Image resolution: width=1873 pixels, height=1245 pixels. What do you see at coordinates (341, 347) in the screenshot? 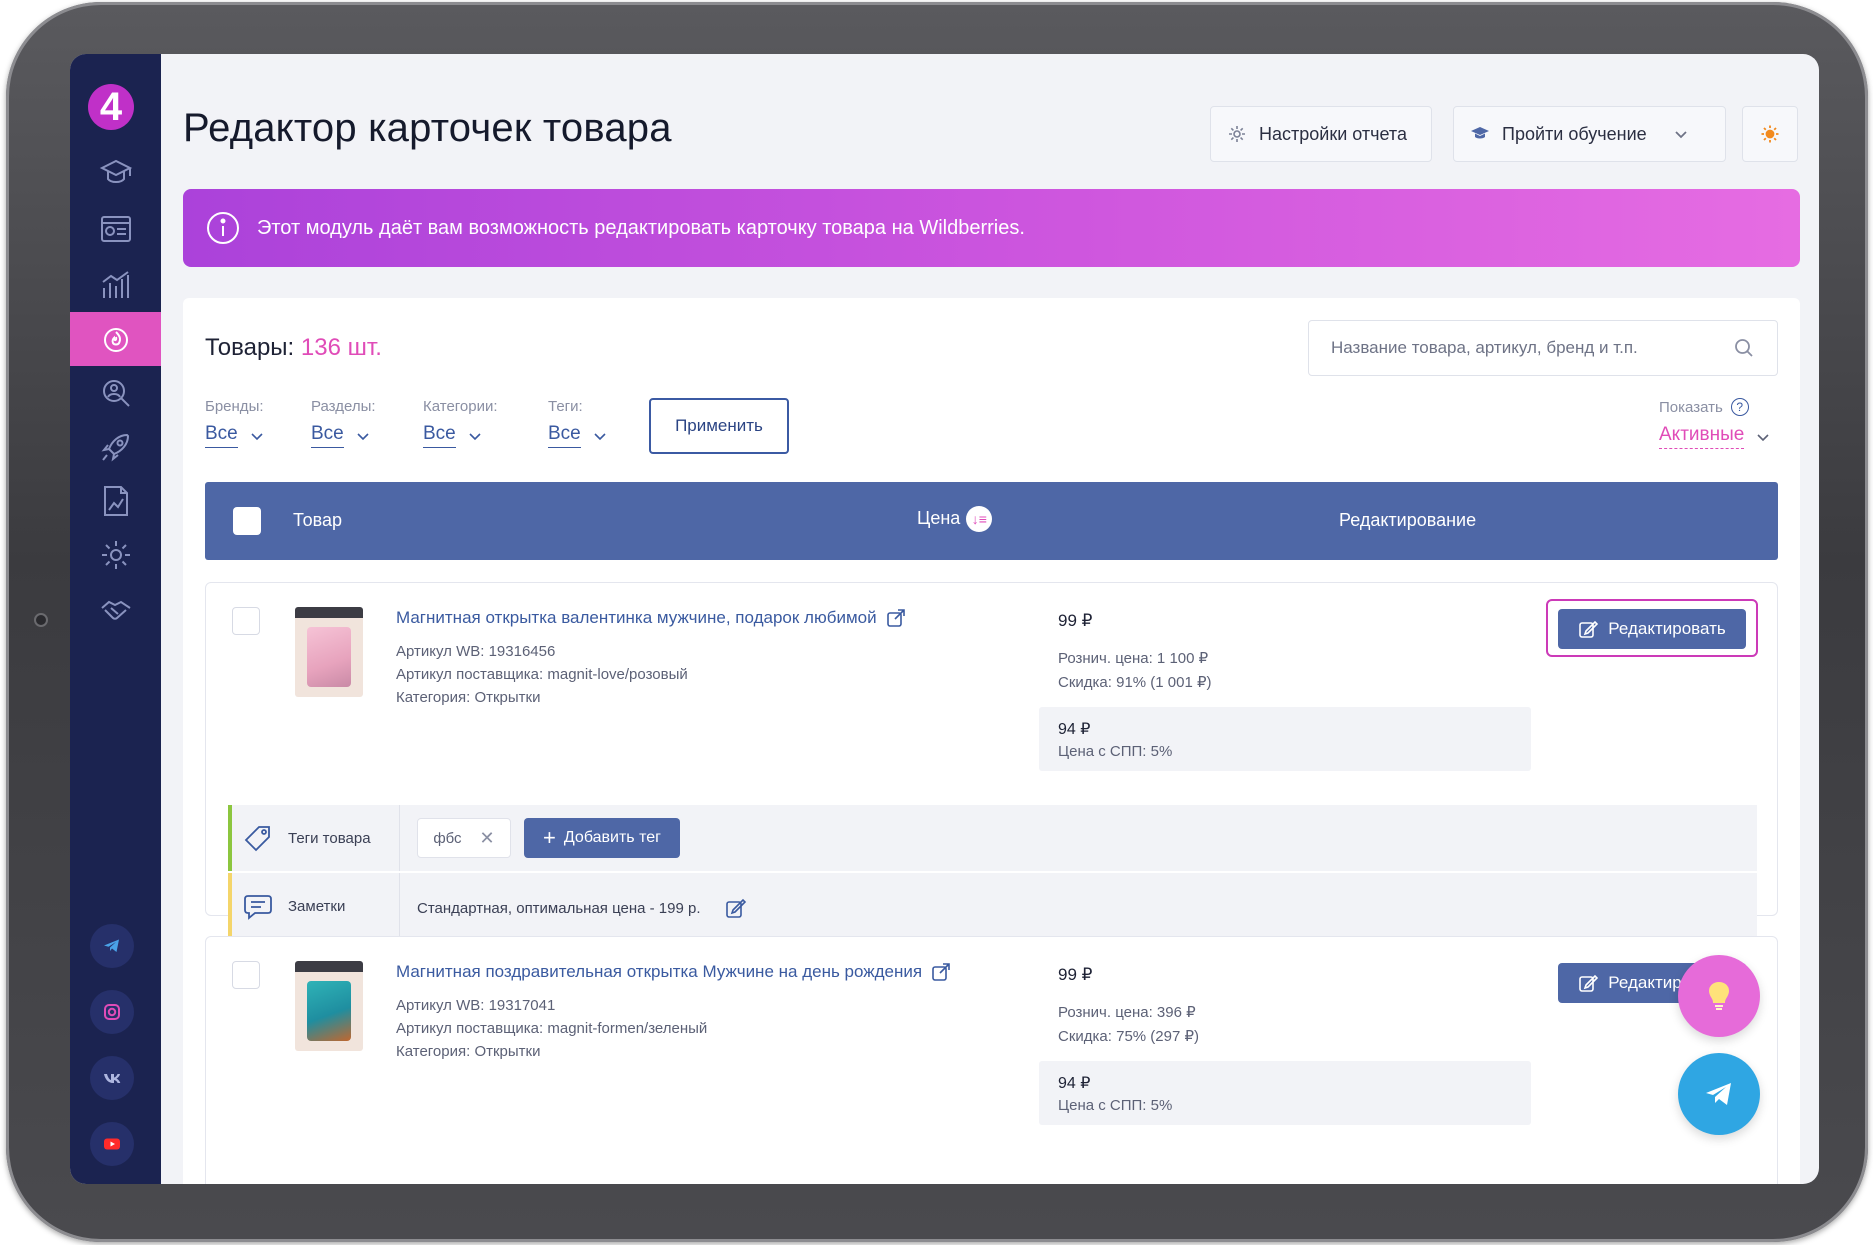
I see `products-count-value: 136 шт.` at bounding box center [341, 347].